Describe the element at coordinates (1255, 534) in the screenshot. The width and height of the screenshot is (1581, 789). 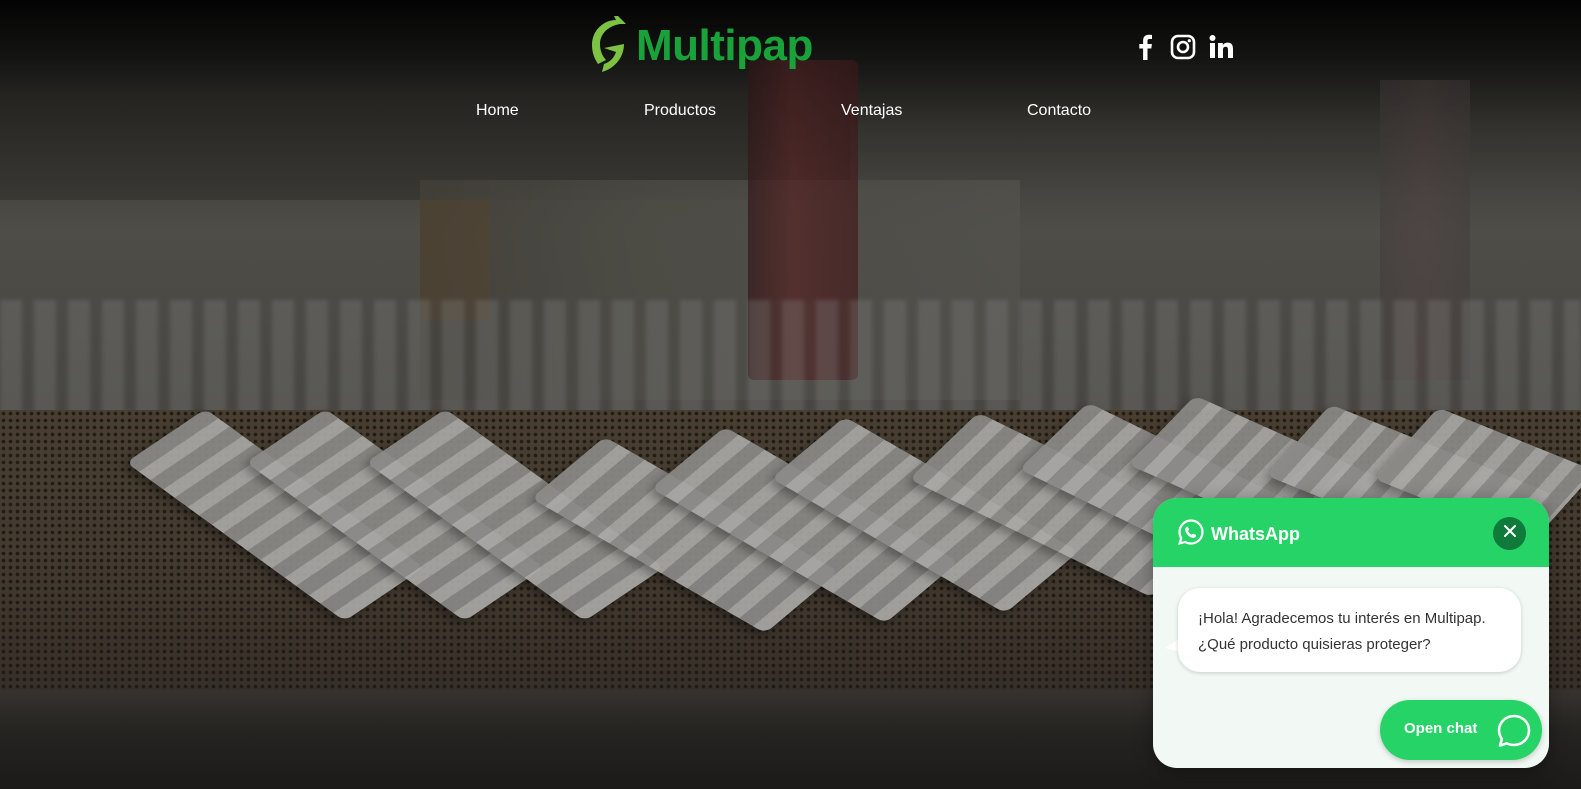
I see `whatsapp-title-text: WhatsApp` at that location.